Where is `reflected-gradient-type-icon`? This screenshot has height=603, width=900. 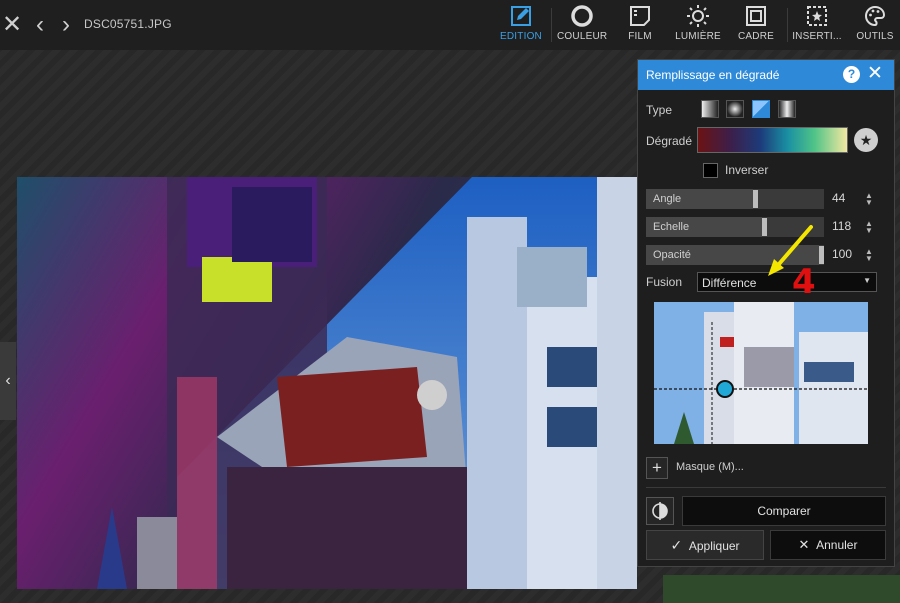 reflected-gradient-type-icon is located at coordinates (787, 109).